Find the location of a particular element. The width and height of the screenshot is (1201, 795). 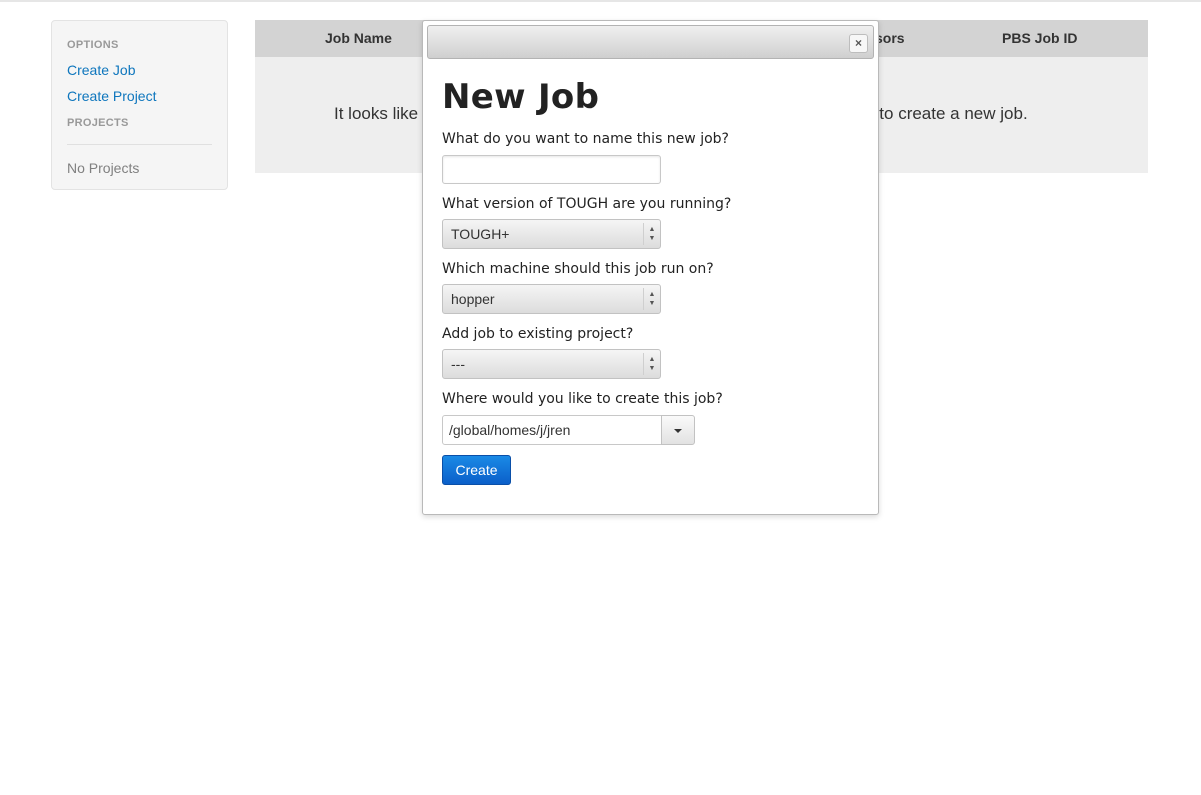

options-header: OPTIONS is located at coordinates (93, 45).